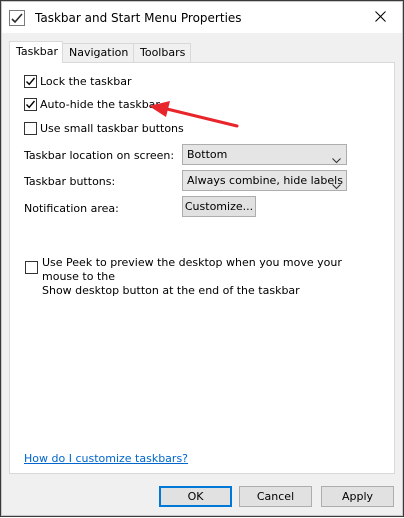  I want to click on buttons-select: Always combine, hide labels, so click(264, 180).